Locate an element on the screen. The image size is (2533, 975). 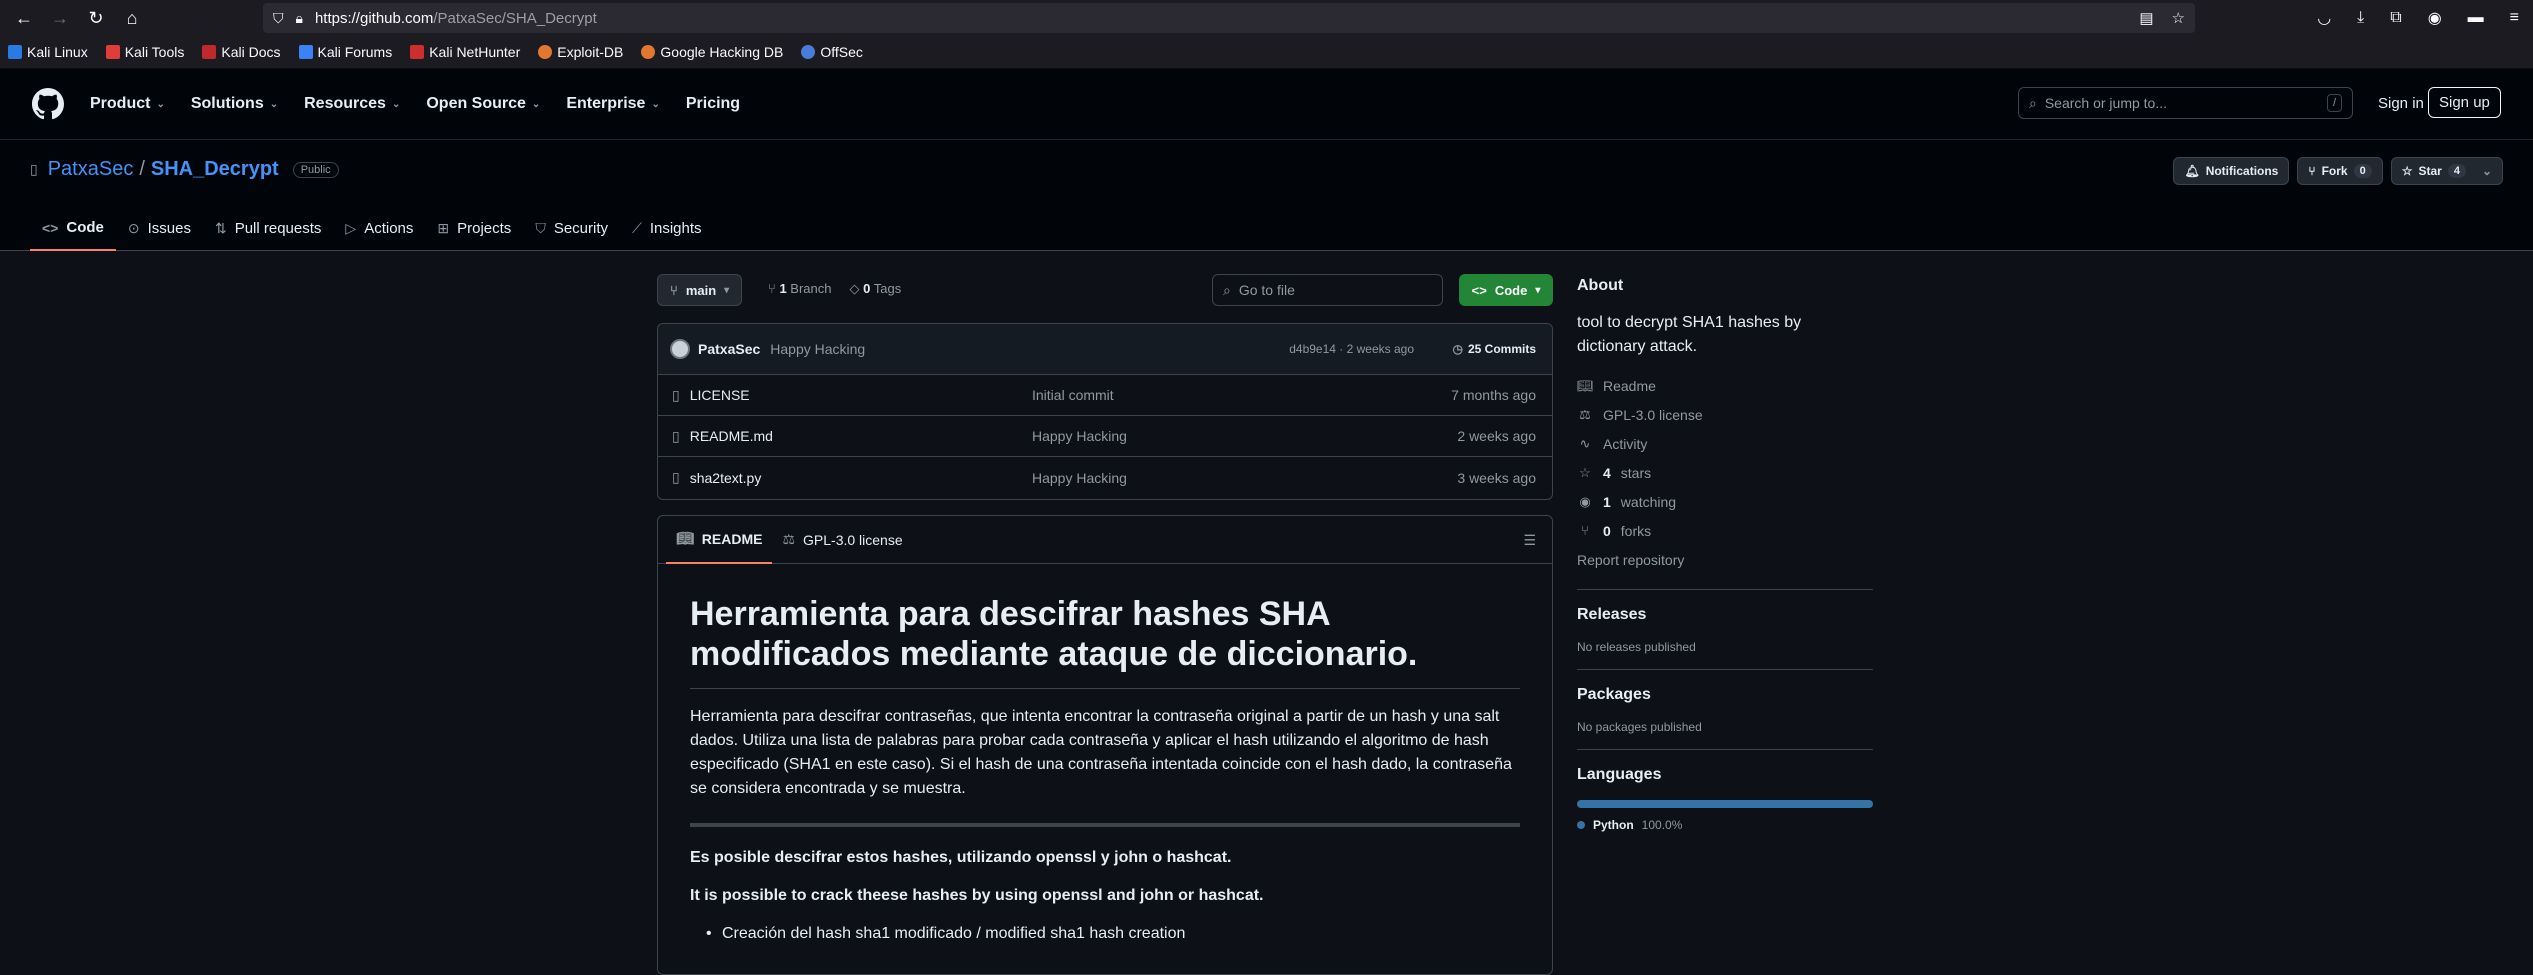
github-logo-icon is located at coordinates (48, 104).